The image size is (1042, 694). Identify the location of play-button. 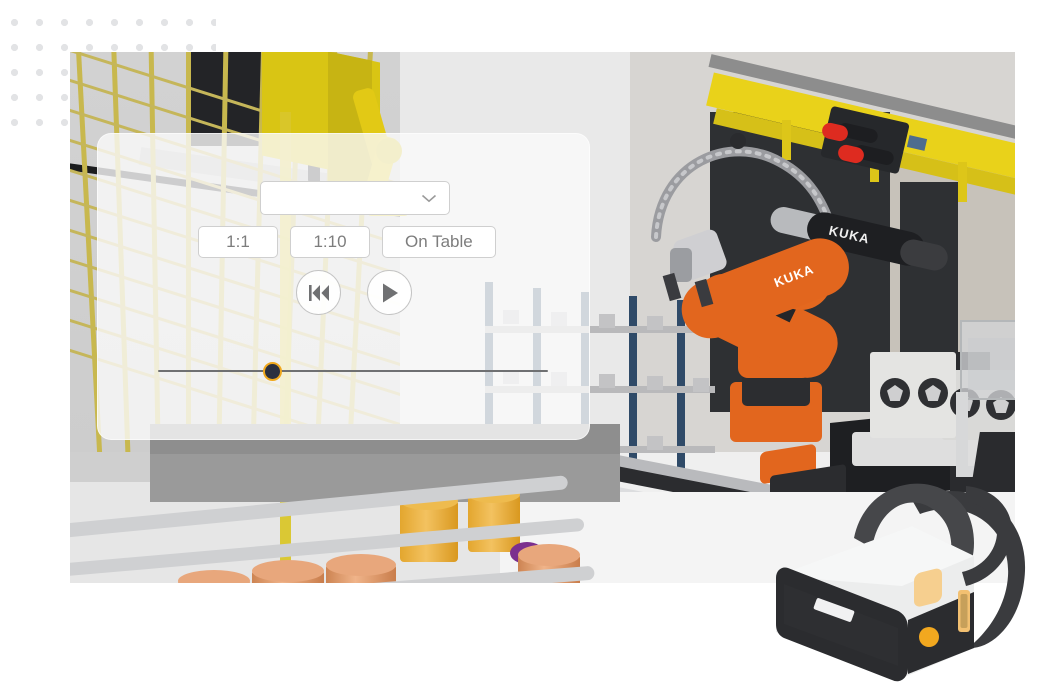
(389, 292).